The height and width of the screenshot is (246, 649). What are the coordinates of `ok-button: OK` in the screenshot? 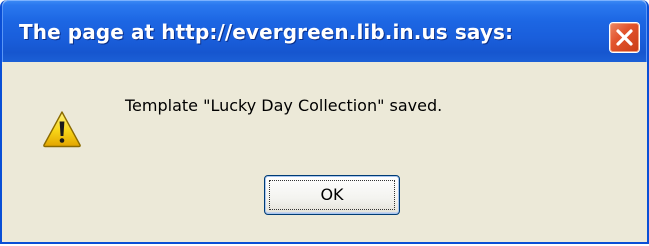 It's located at (332, 195).